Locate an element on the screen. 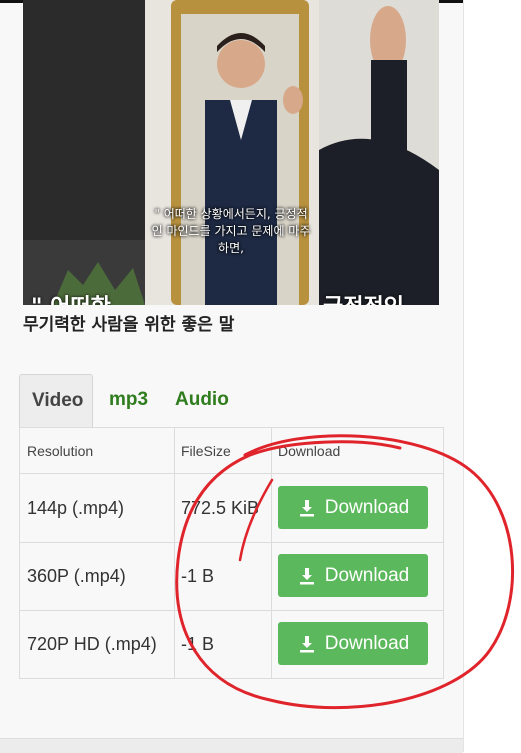 The height and width of the screenshot is (753, 521). video-title: 무기력한 사람을 위한 좋은 말 is located at coordinates (129, 325).